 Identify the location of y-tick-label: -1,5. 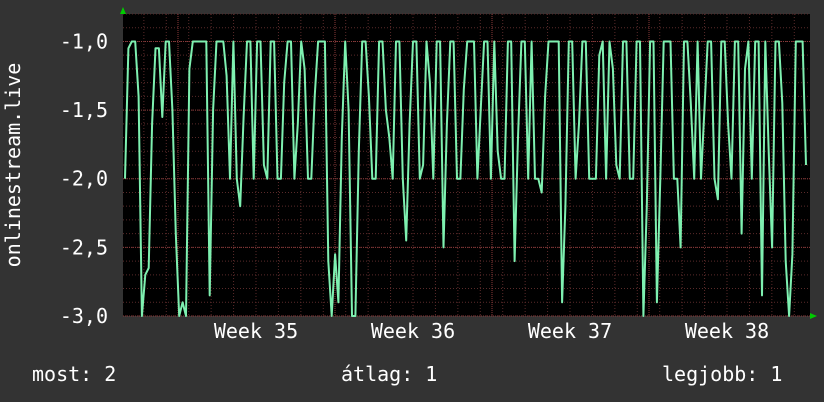
(84, 110).